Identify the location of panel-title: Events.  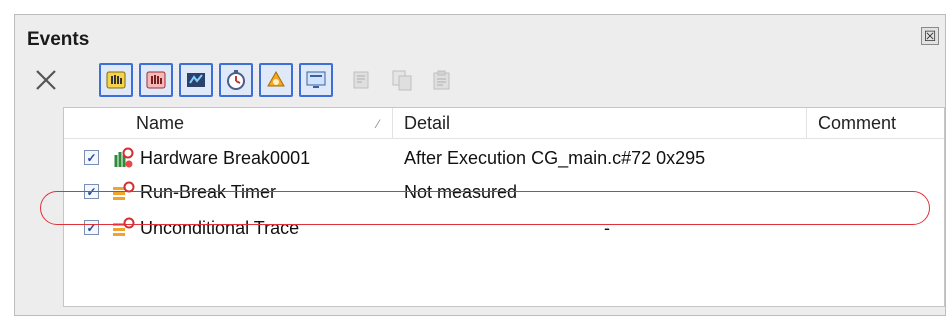
(58, 39).